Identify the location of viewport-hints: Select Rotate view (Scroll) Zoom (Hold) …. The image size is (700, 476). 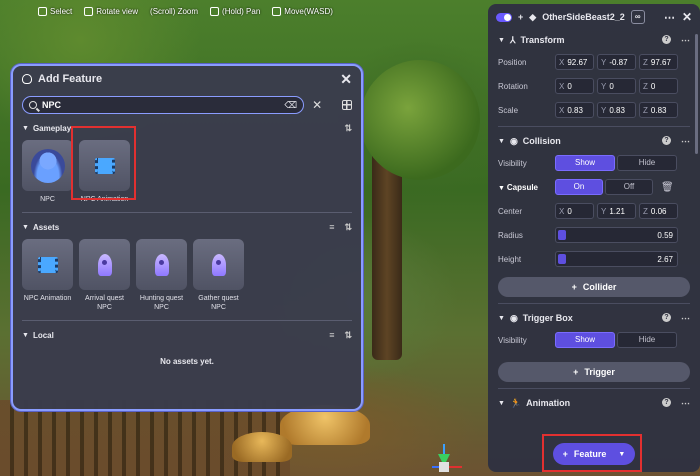
(166, 11).